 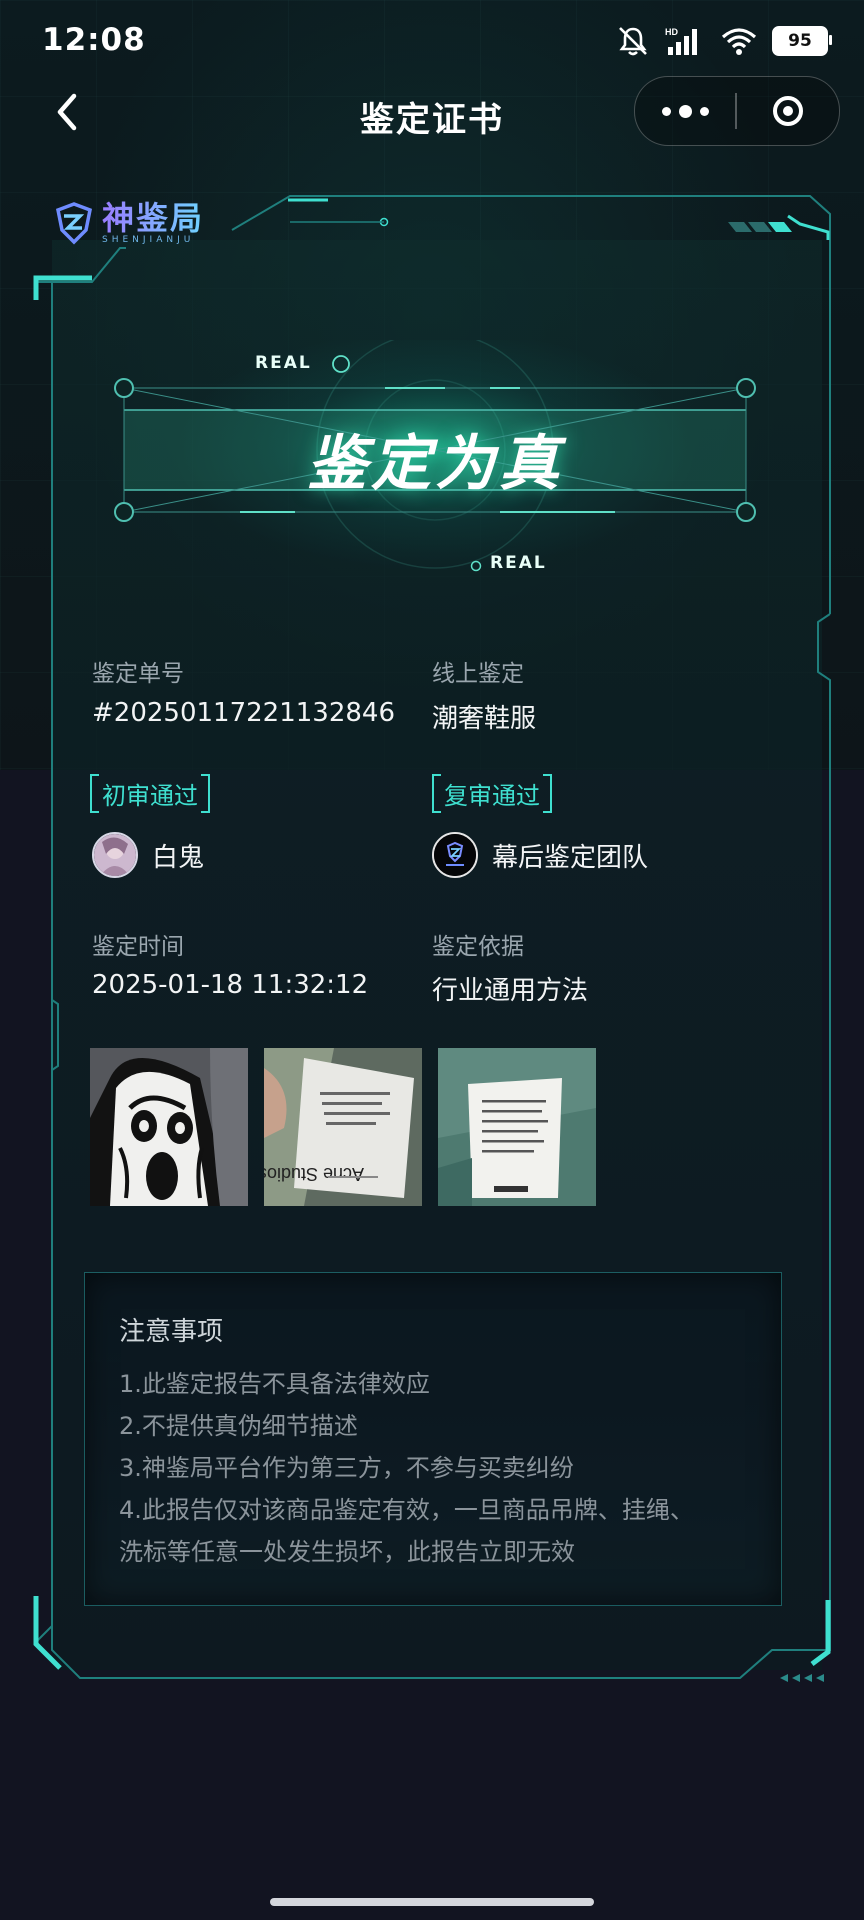 I want to click on reviewer-name: 幕后鉴定团队, so click(x=570, y=857).